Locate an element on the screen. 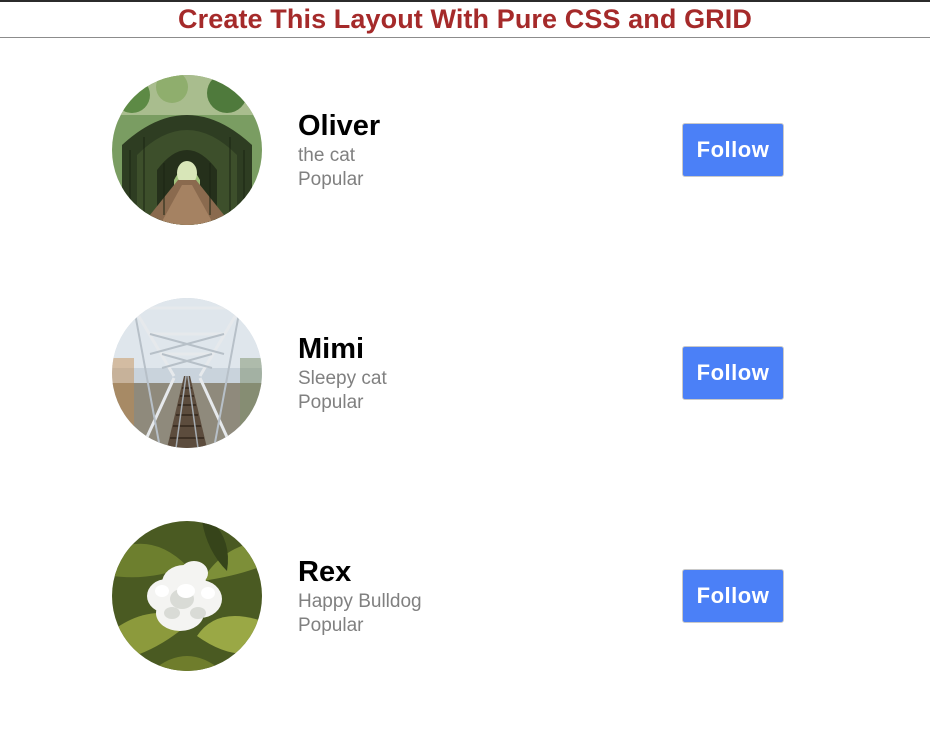  profile-name: Oliver is located at coordinates (339, 126).